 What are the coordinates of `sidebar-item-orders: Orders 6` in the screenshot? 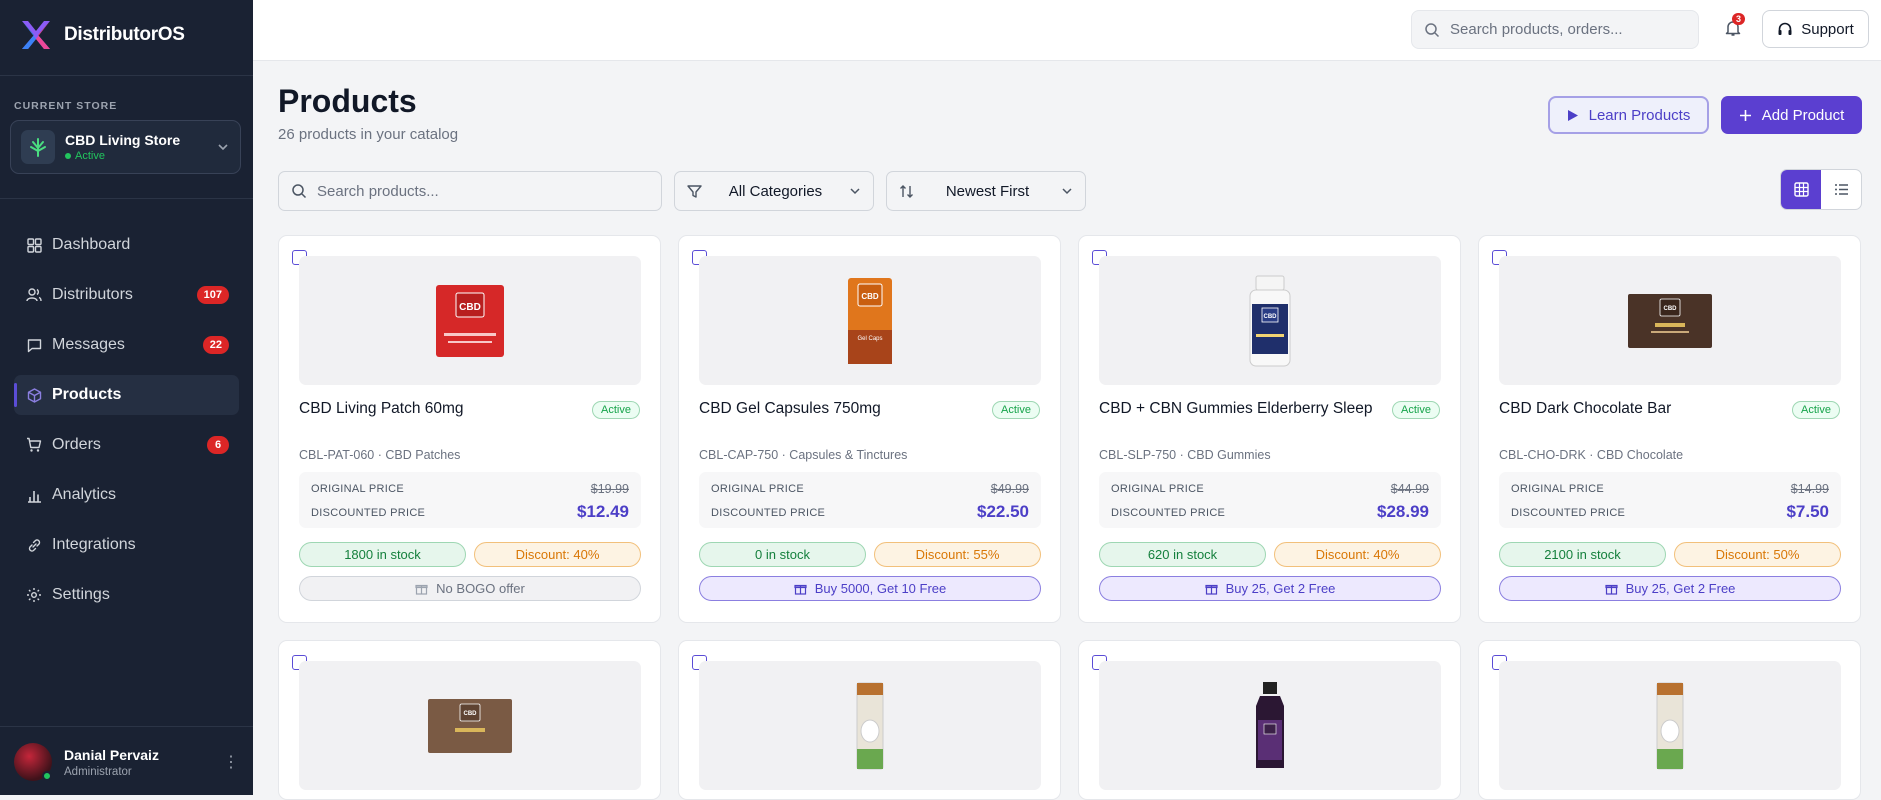 It's located at (126, 445).